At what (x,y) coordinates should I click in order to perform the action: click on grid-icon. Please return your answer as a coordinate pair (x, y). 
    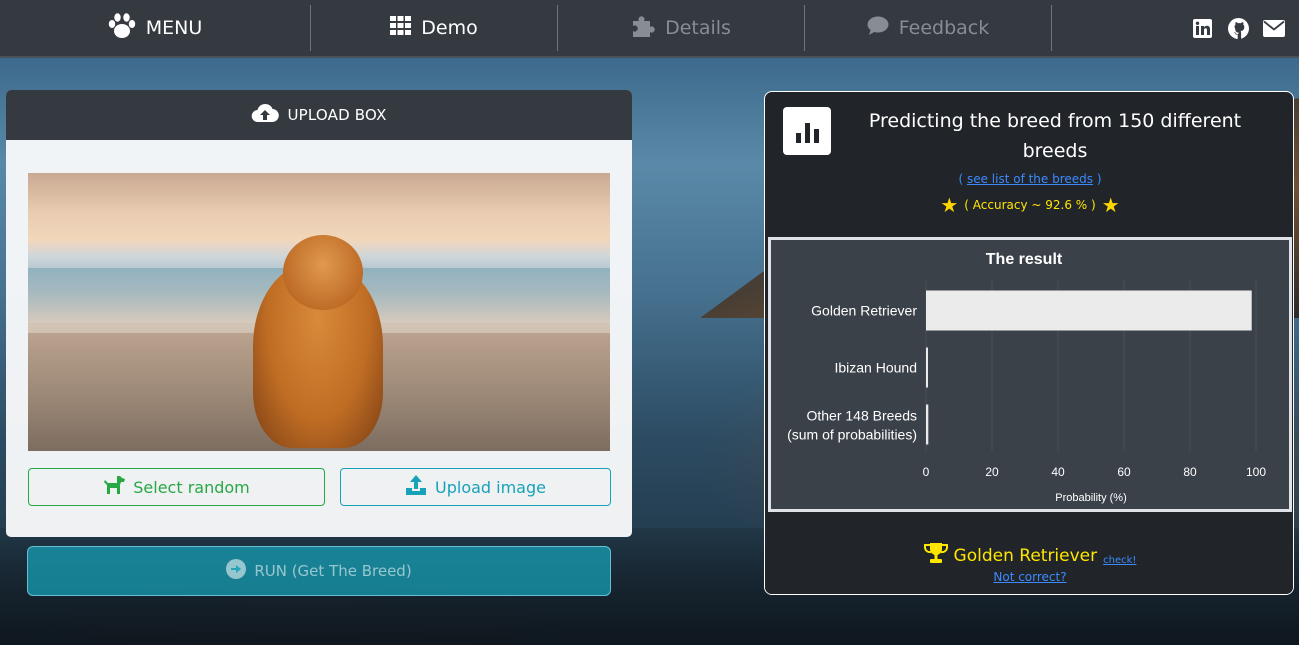
    Looking at the image, I should click on (401, 28).